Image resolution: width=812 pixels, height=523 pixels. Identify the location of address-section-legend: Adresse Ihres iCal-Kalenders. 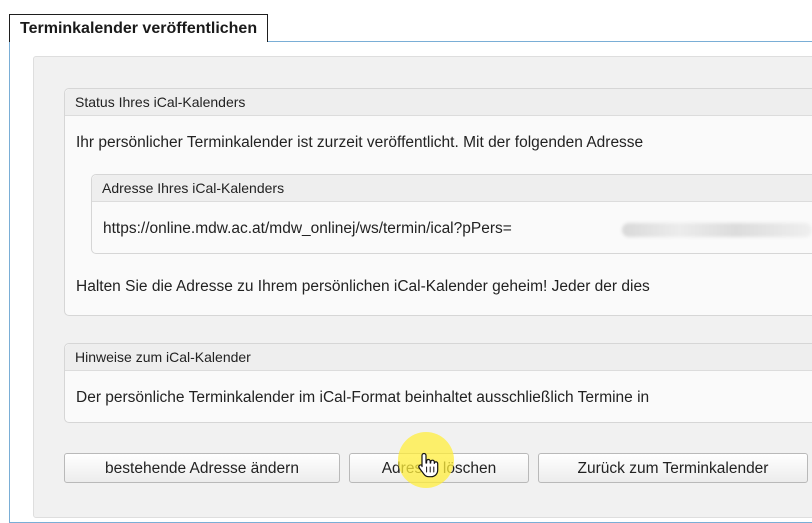
(452, 188).